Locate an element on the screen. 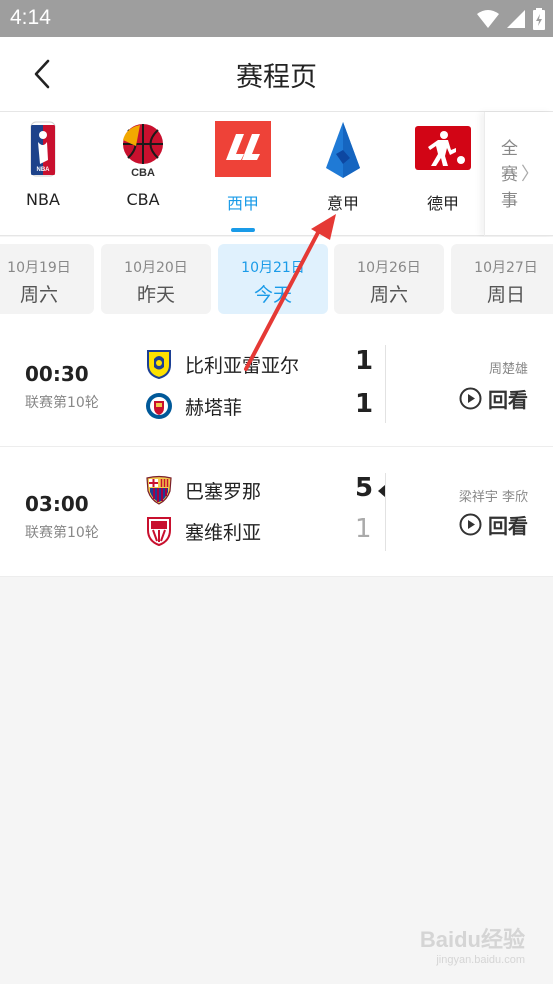 The height and width of the screenshot is (984, 553). watermark-url: jingyan.baidu.com is located at coordinates (480, 960).